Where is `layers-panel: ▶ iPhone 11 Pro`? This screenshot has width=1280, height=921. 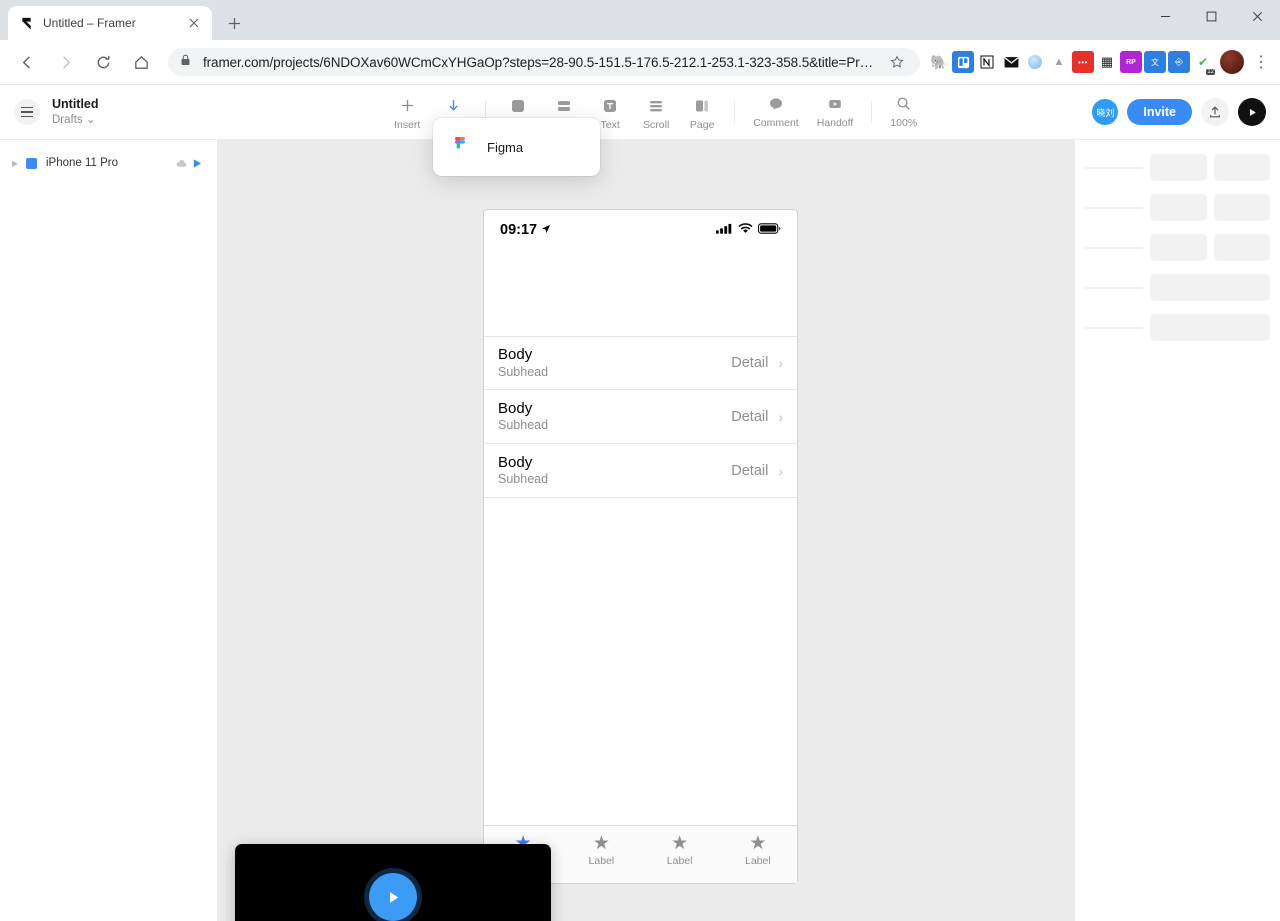 layers-panel: ▶ iPhone 11 Pro is located at coordinates (109, 530).